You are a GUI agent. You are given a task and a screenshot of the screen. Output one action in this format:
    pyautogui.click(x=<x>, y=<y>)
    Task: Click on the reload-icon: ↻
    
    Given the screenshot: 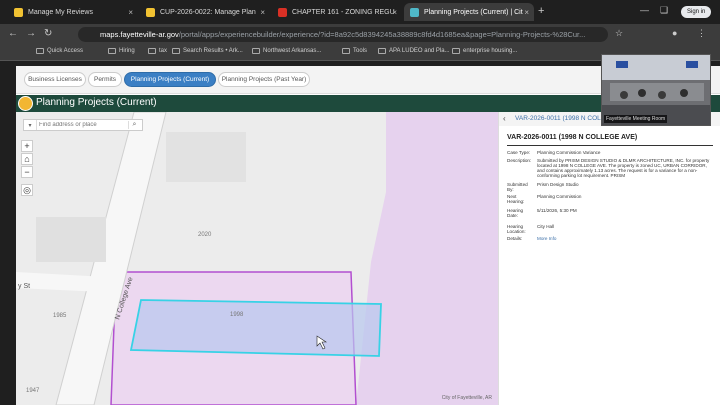 What is the action you would take?
    pyautogui.click(x=48, y=33)
    